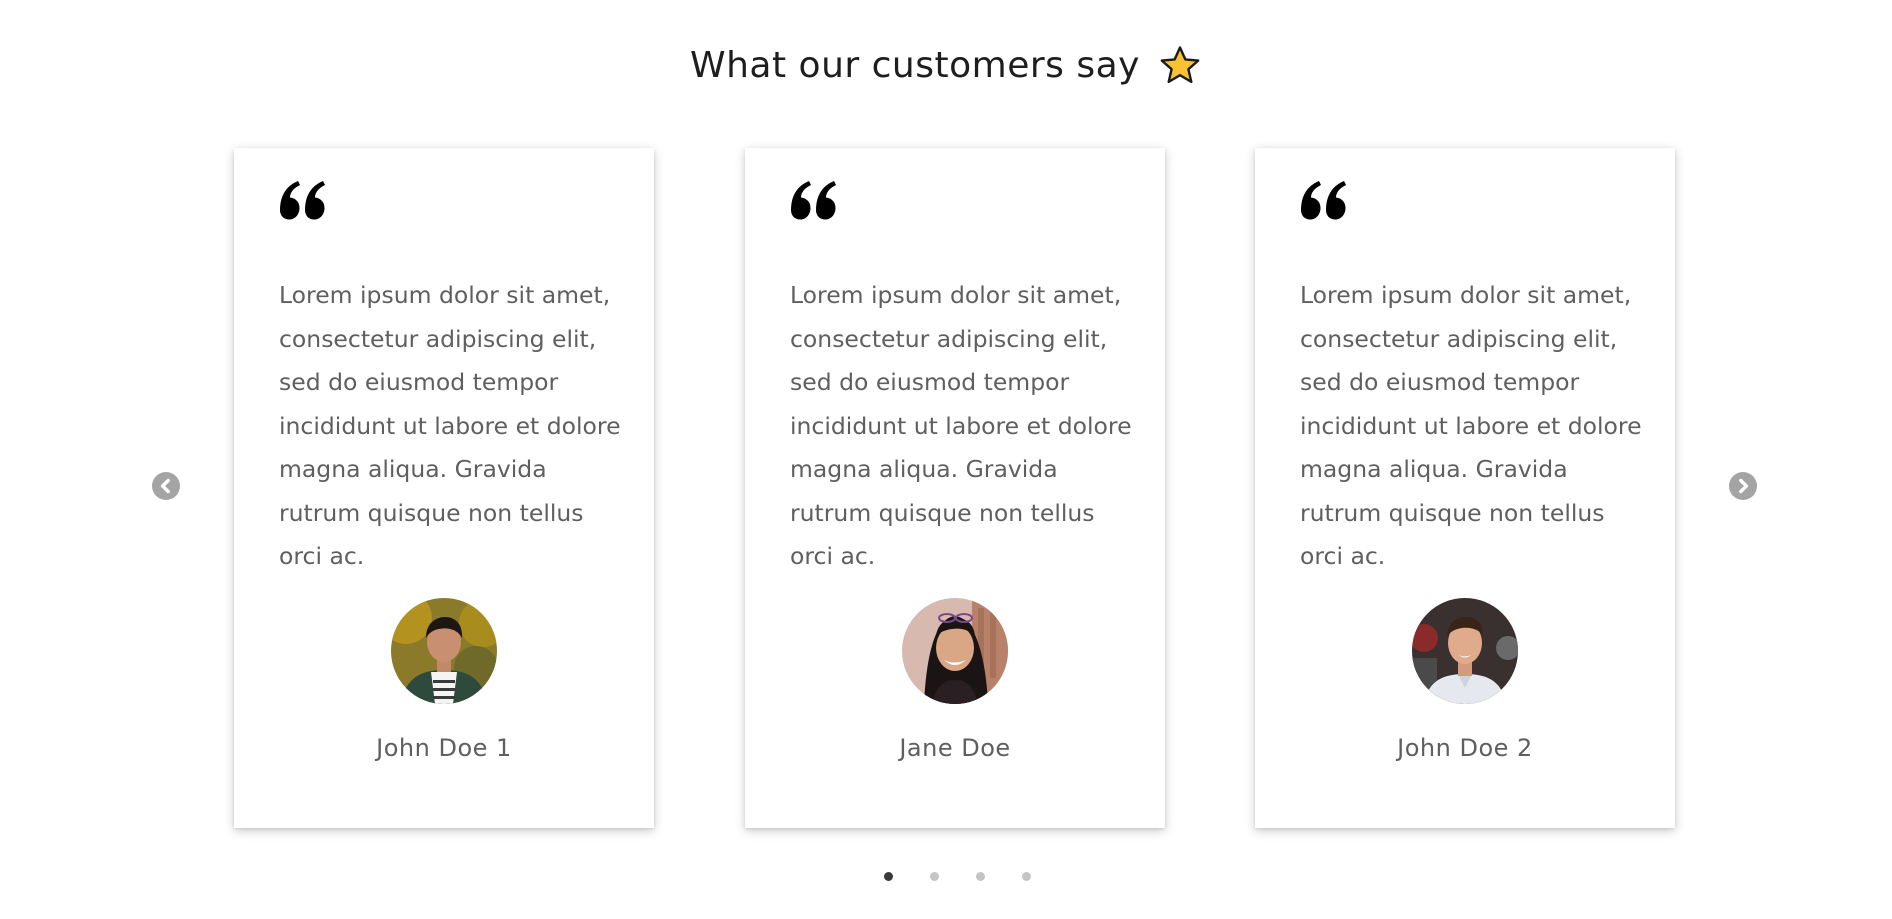 The image size is (1892, 919). Describe the element at coordinates (444, 748) in the screenshot. I see `customer-name: John Doe 1` at that location.